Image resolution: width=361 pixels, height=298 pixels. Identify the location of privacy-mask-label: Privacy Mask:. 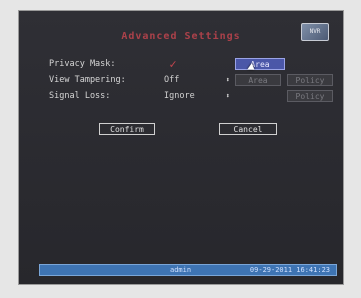
(82, 64).